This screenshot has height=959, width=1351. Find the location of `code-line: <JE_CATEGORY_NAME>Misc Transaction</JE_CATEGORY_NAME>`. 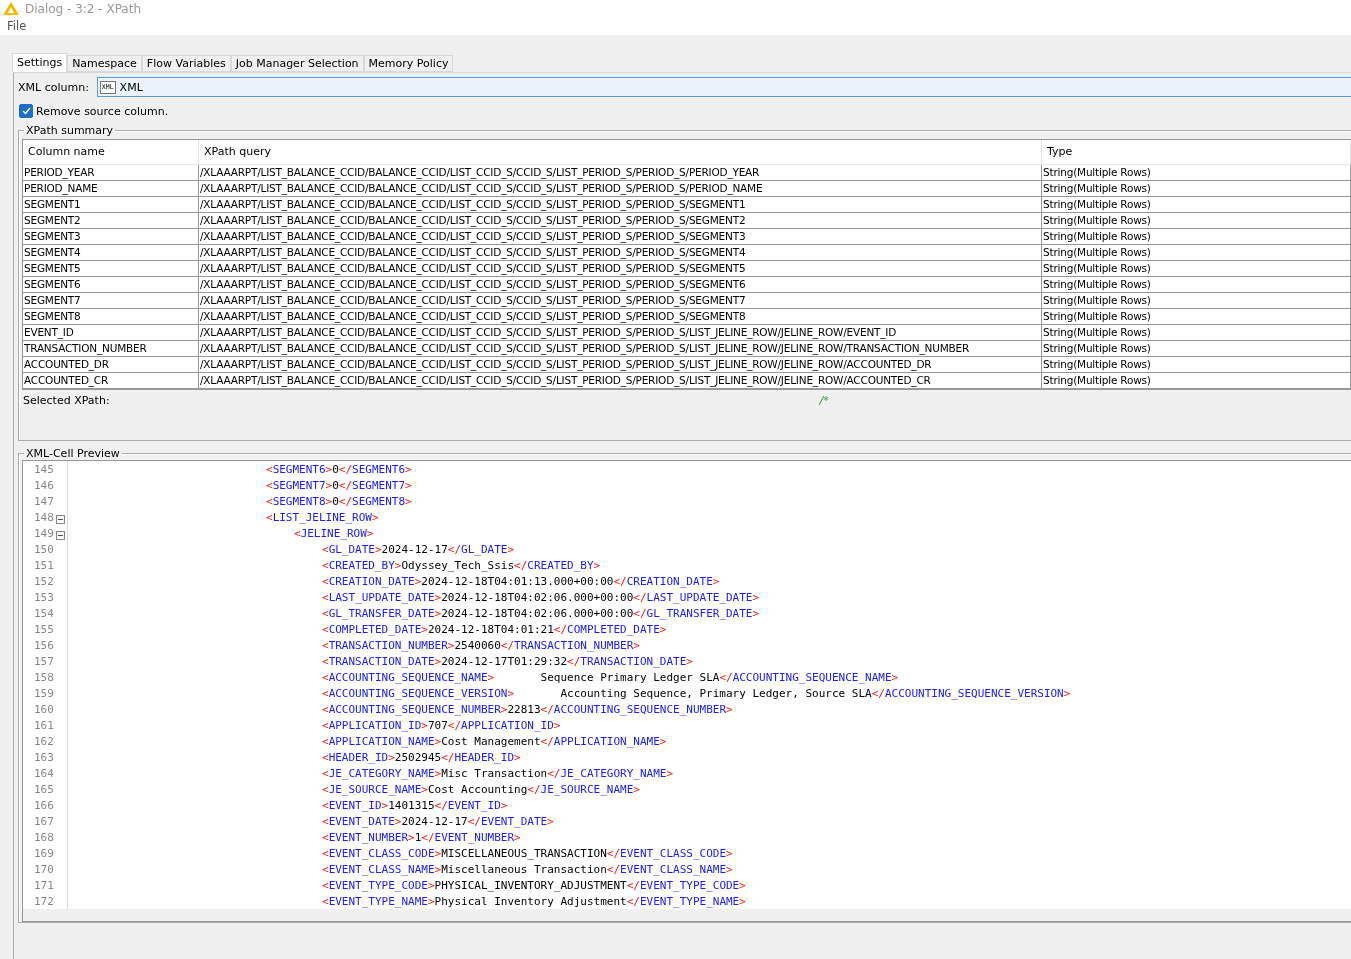

code-line: <JE_CATEGORY_NAME>Misc Transaction</JE_CATEGORY_NAME> is located at coordinates (498, 773).